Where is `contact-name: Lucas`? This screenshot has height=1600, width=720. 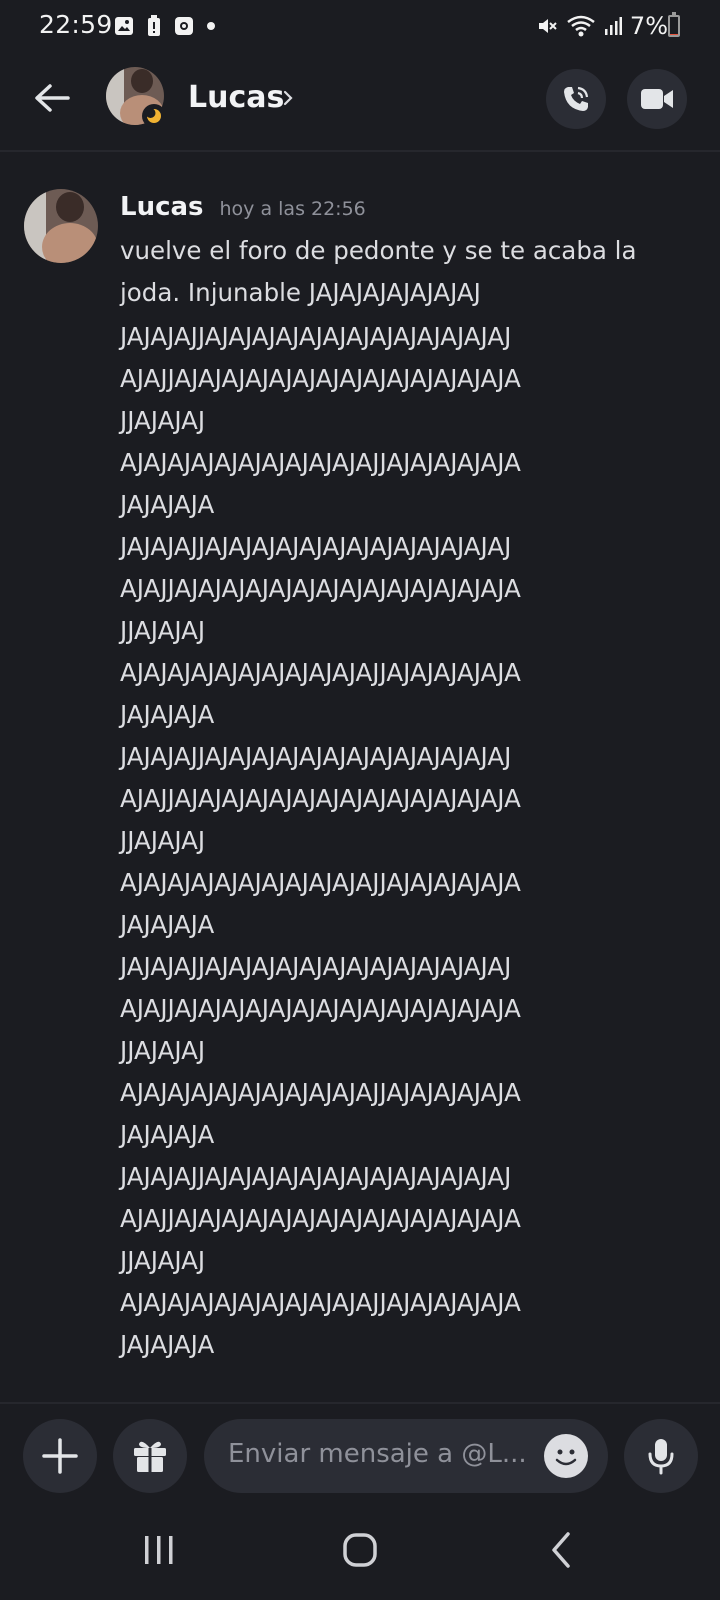
contact-name: Lucas is located at coordinates (236, 97).